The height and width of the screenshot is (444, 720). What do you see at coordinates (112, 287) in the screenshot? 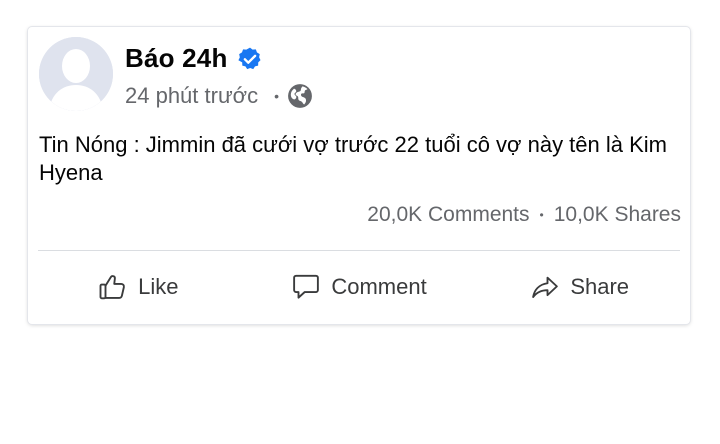
I see `thumbs-up-icon` at bounding box center [112, 287].